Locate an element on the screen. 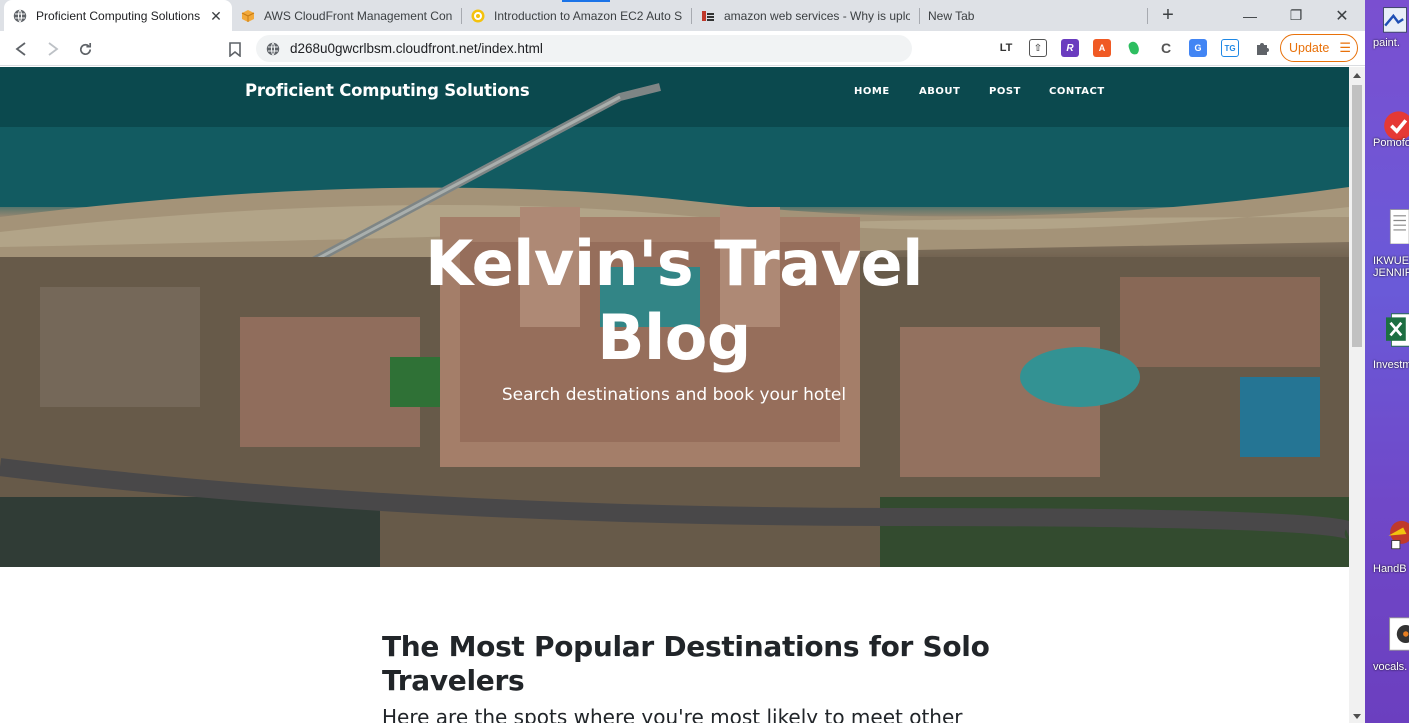  handbrake-icon is located at coordinates (1398, 535).